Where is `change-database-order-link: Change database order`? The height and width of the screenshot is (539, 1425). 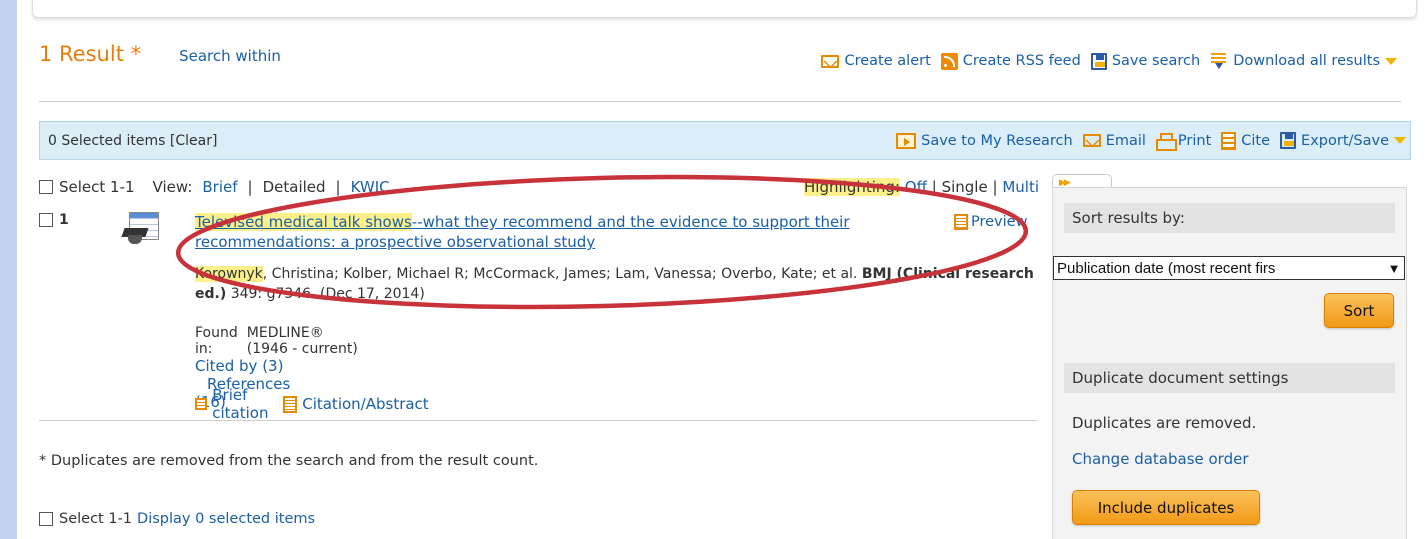 change-database-order-link: Change database order is located at coordinates (1160, 459).